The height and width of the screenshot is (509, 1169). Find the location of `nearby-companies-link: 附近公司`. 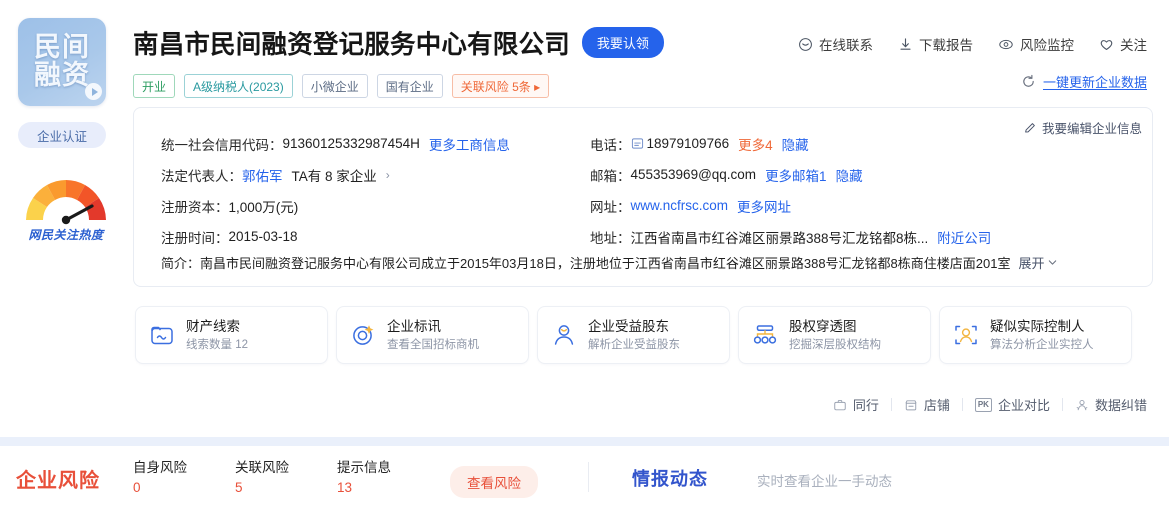

nearby-companies-link: 附近公司 is located at coordinates (964, 237).